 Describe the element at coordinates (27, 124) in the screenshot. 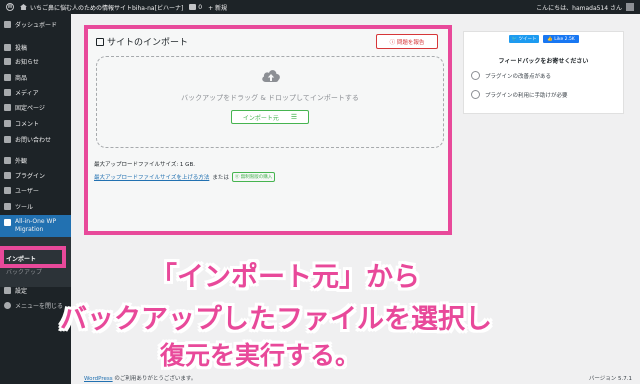

I see `sidebar-item-label: コメント` at that location.